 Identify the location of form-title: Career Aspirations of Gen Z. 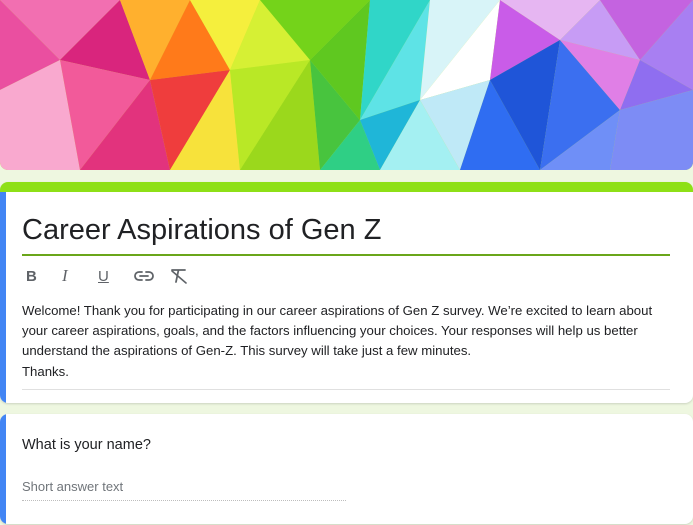
(201, 230).